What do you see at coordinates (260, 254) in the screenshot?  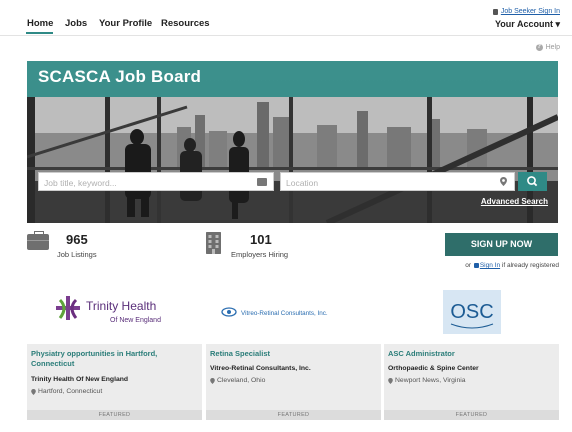 I see `employers-label: Employers Hiring` at bounding box center [260, 254].